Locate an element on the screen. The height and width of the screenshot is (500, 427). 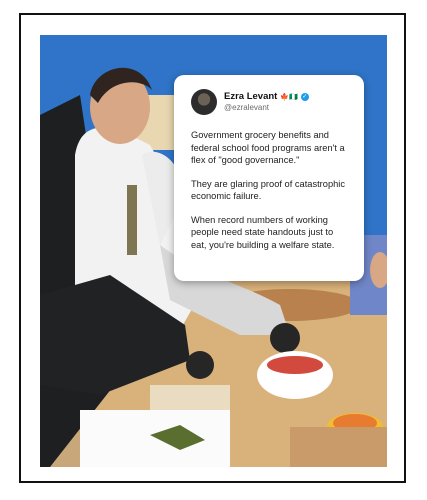
author-names: Ezra Levant 🍁🇳🇬 ✓ @ezralevant is located at coordinates (266, 101).